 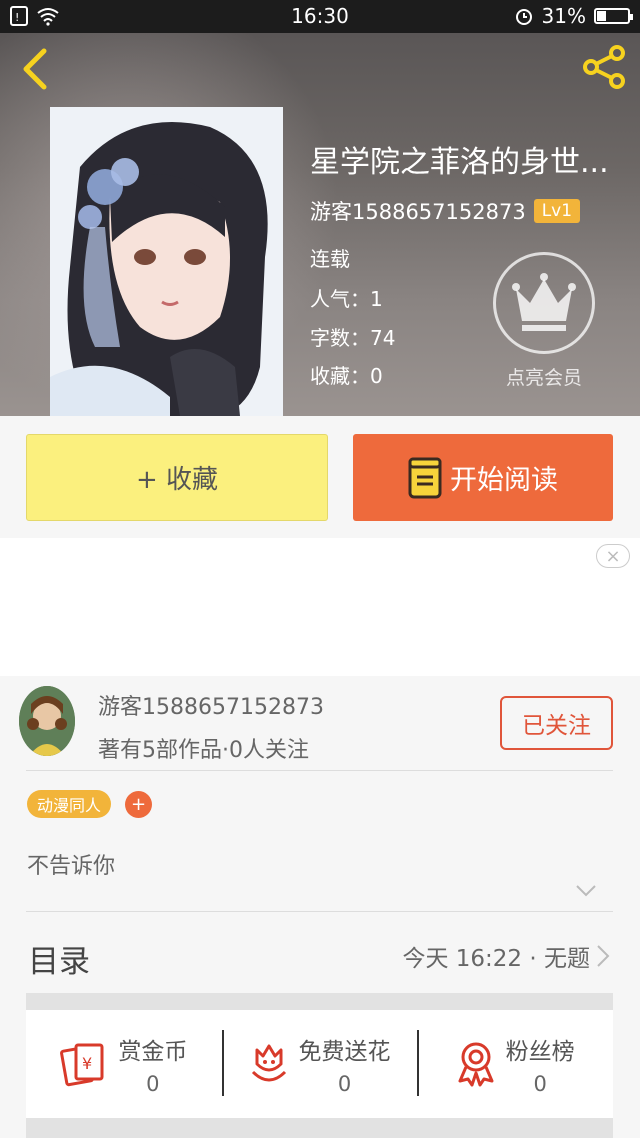 What do you see at coordinates (353, 338) in the screenshot?
I see `book-word-count: 字数：74` at bounding box center [353, 338].